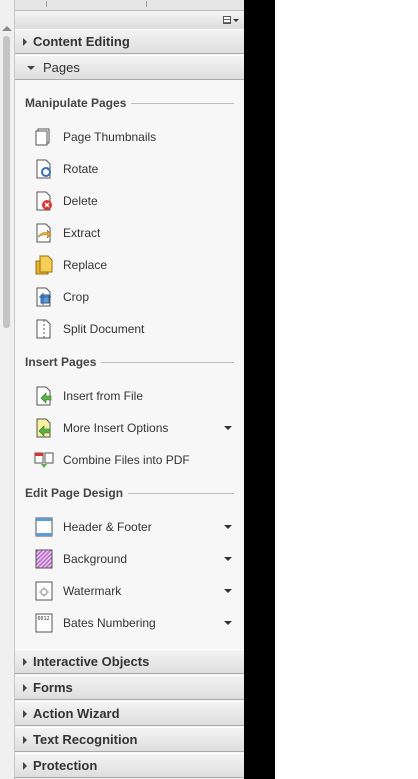  What do you see at coordinates (92, 591) in the screenshot?
I see `tool-label: Watermark` at bounding box center [92, 591].